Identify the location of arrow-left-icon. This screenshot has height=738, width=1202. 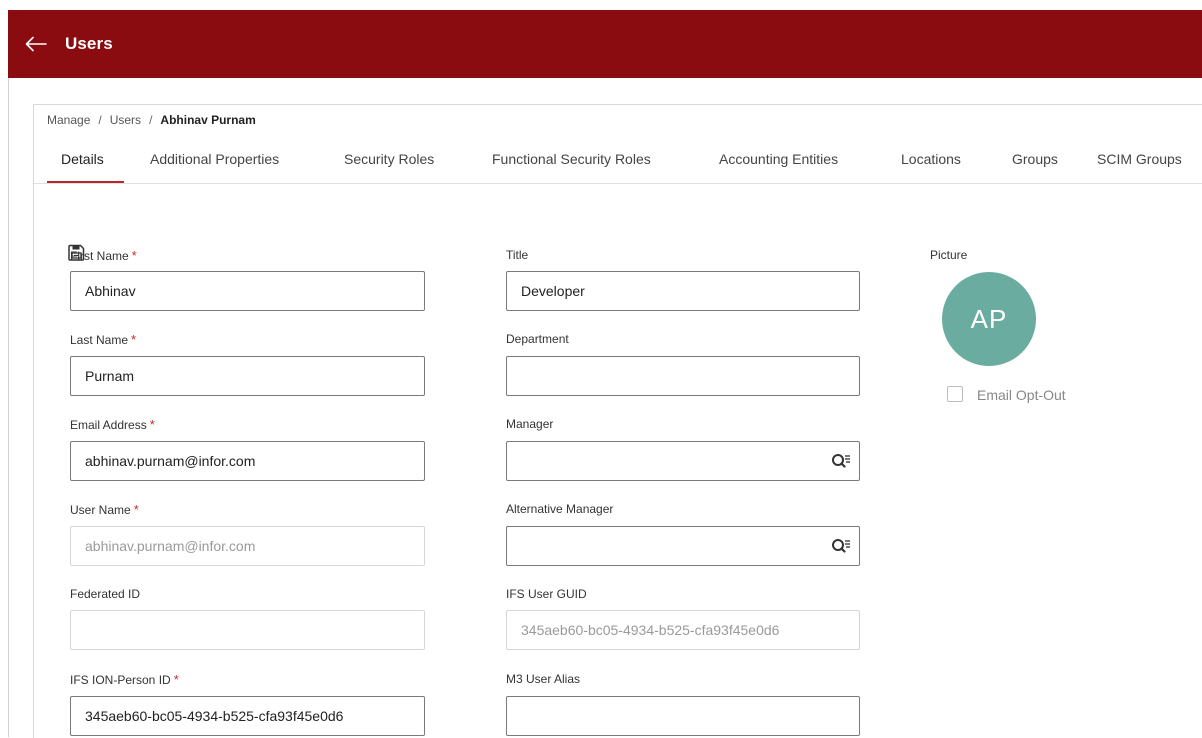
(38, 44).